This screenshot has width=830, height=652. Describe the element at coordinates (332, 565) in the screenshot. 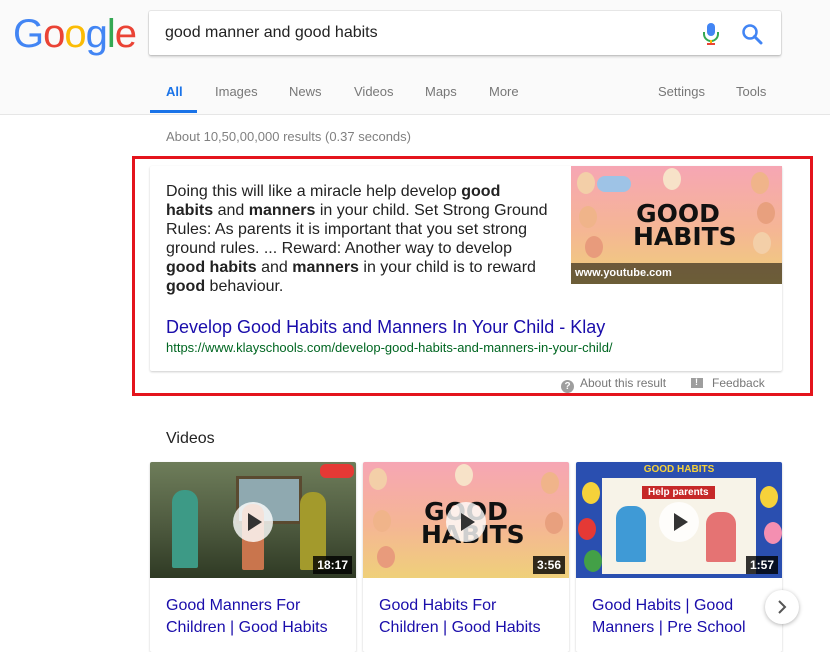

I see `video-duration: 18:17` at that location.